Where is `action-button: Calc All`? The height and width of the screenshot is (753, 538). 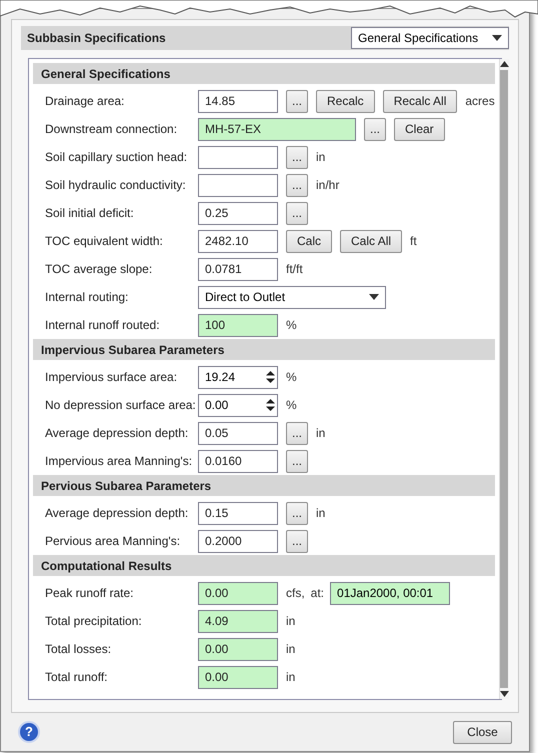 action-button: Calc All is located at coordinates (371, 241).